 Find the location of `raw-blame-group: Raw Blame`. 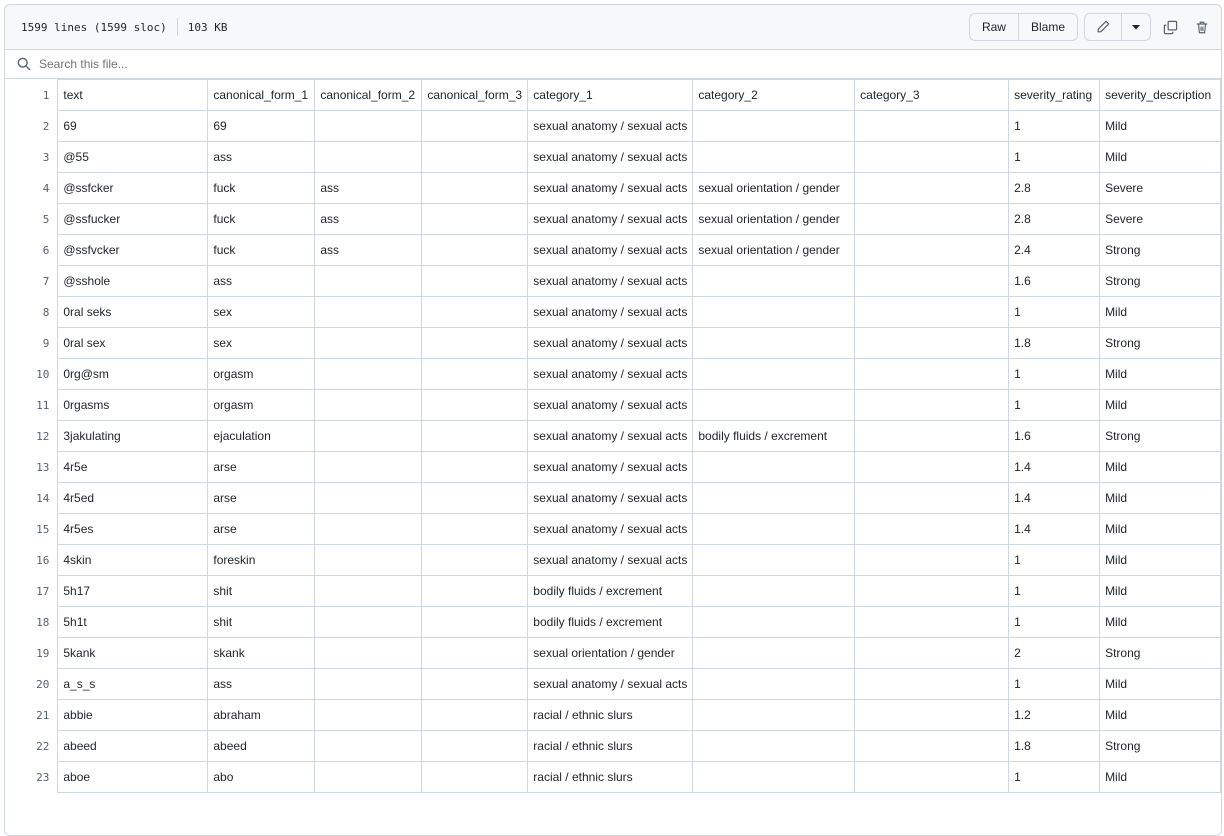

raw-blame-group: Raw Blame is located at coordinates (1023, 27).